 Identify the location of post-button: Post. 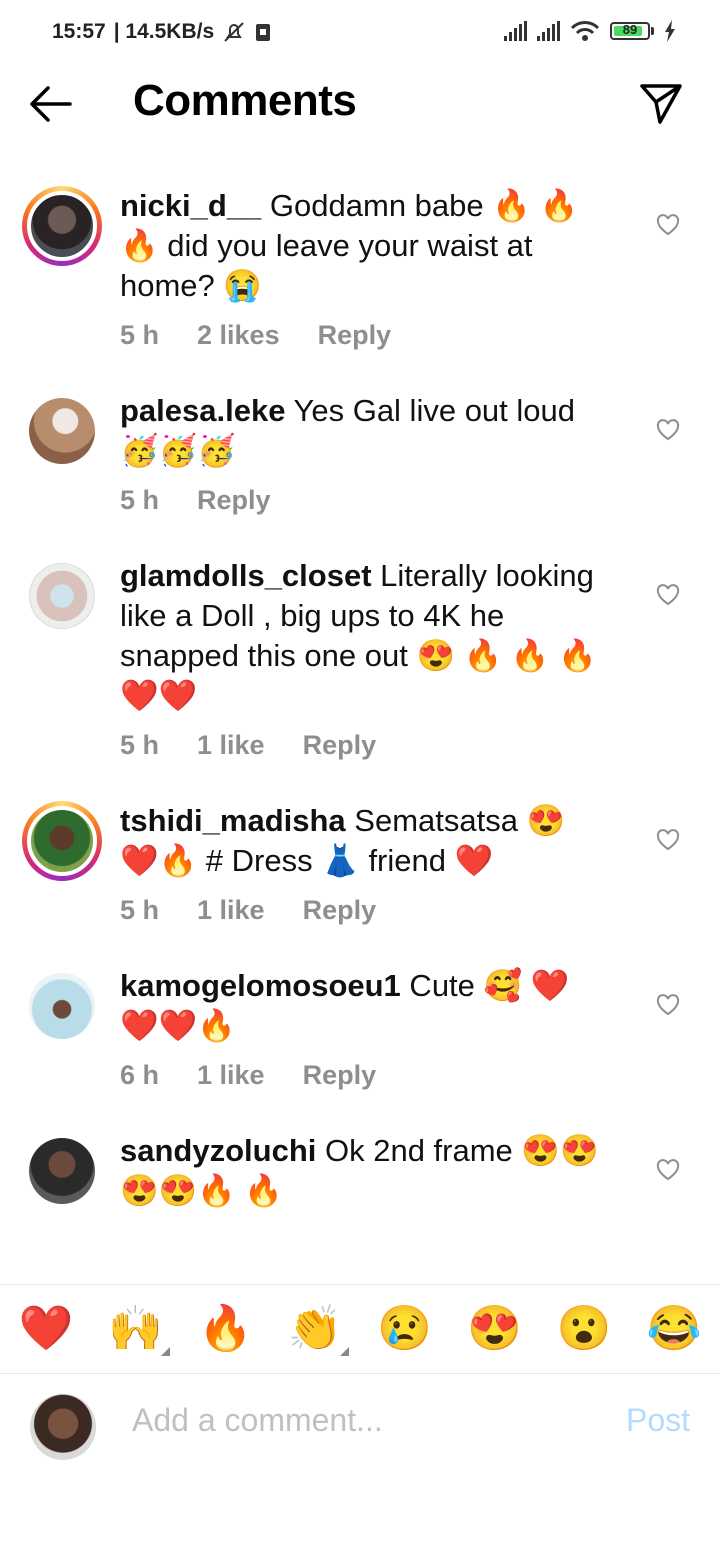
(658, 1420).